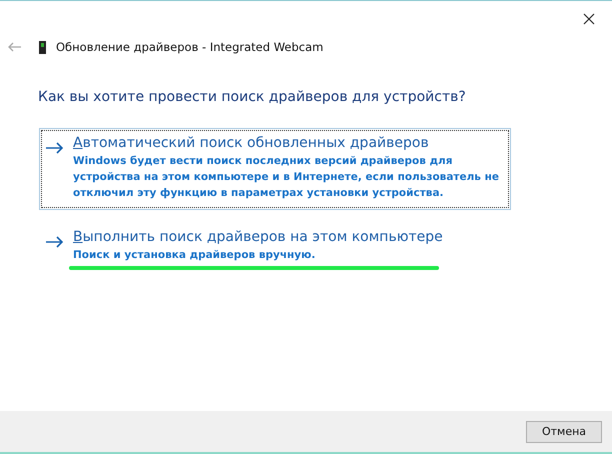  Describe the element at coordinates (258, 237) in the screenshot. I see `option-title: Выполнить поиск драйверов на этом компьютере` at that location.